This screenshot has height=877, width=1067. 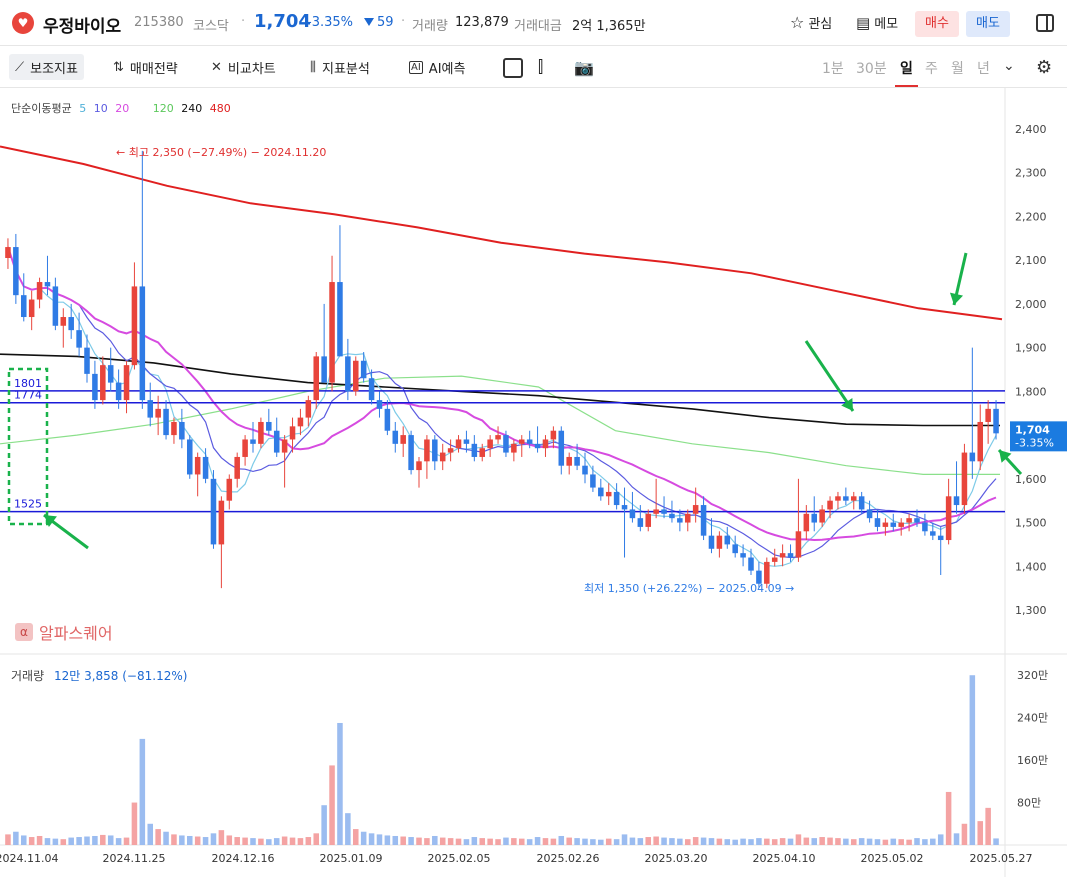 I want to click on shuffle-icon: ✕, so click(x=216, y=67).